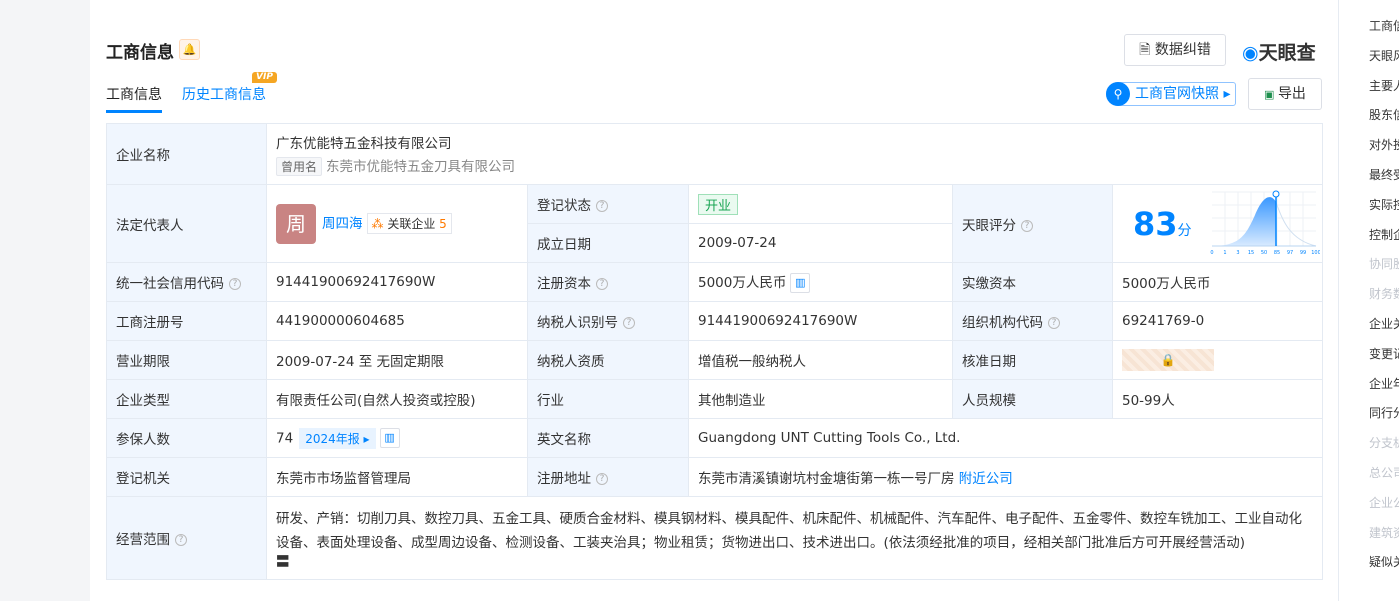 Image resolution: width=1399 pixels, height=601 pixels. I want to click on related-label: 关联企业, so click(411, 224).